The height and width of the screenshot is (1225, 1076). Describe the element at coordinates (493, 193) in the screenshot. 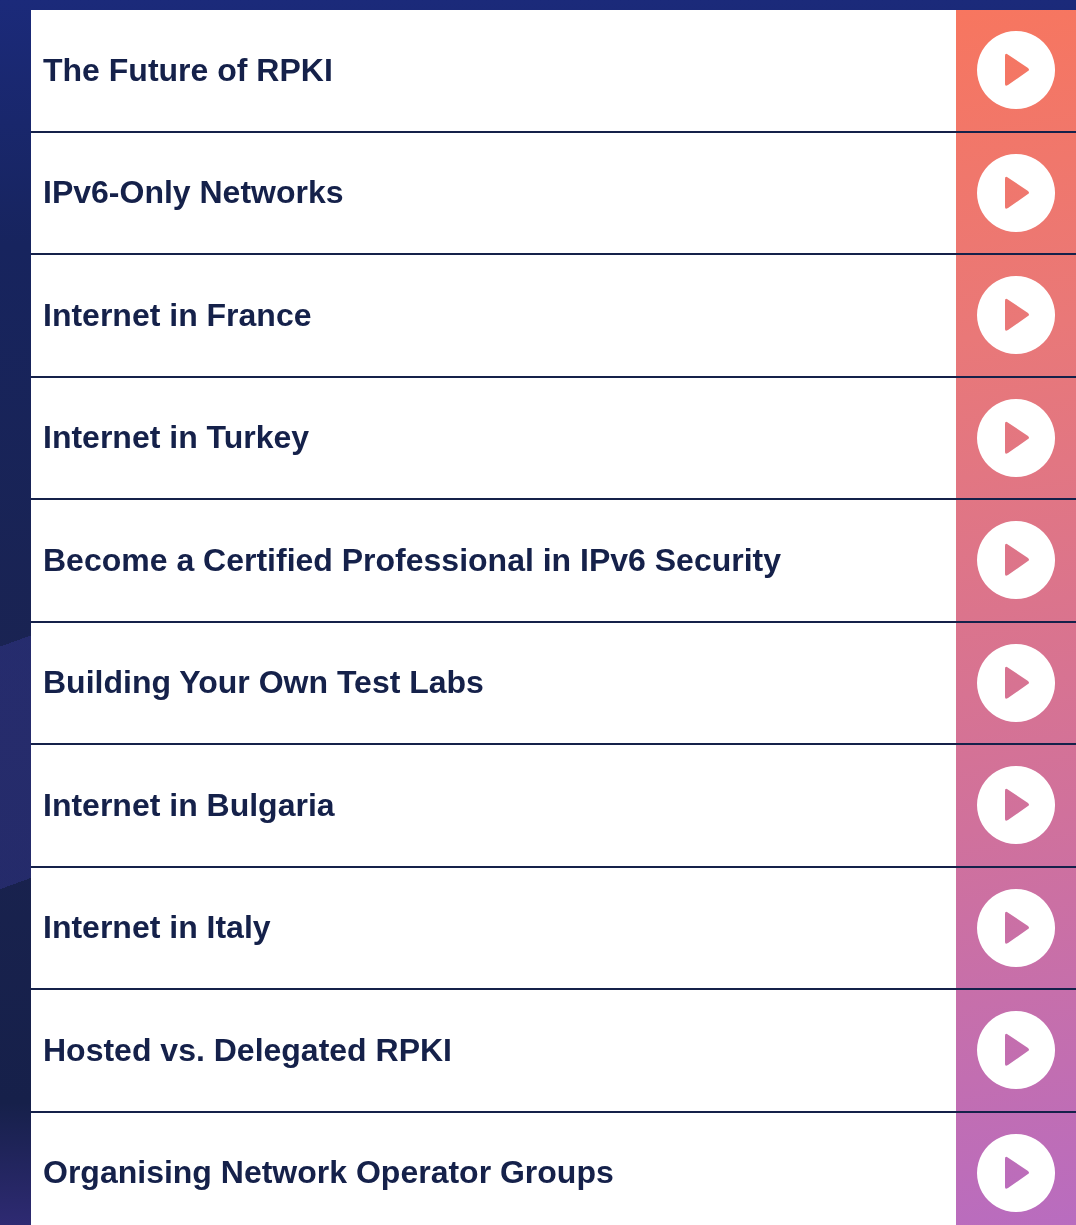

I see `session-title: IPv6-Only Networks` at that location.